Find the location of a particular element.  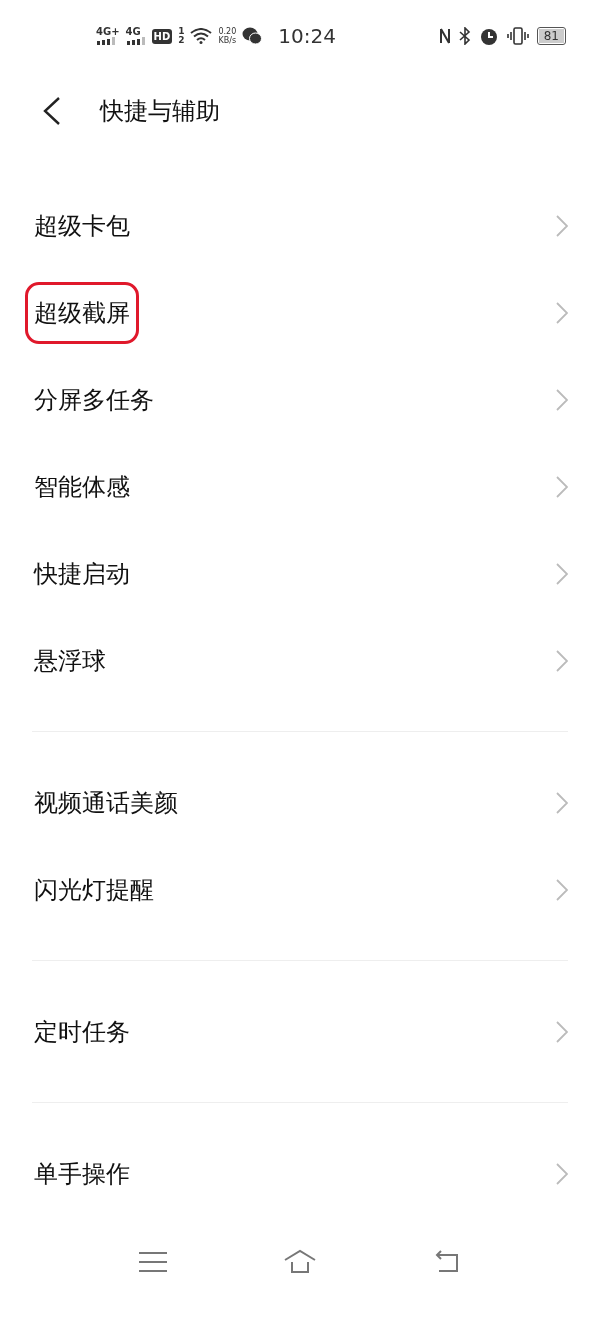

speed-unit: KB/s is located at coordinates (227, 40).